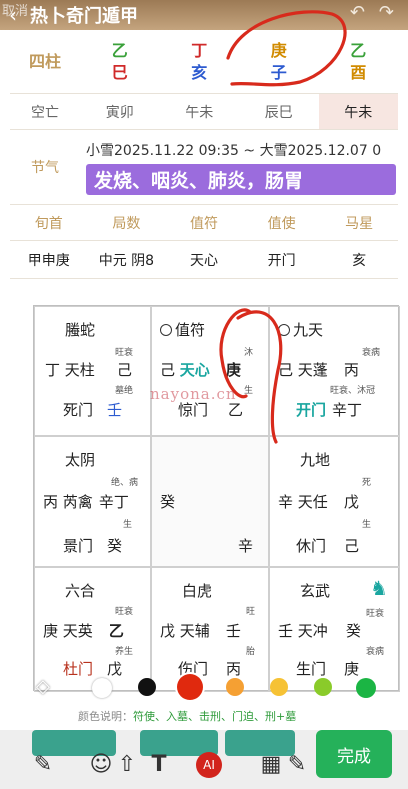  Describe the element at coordinates (190, 687) in the screenshot. I see `color-red` at that location.